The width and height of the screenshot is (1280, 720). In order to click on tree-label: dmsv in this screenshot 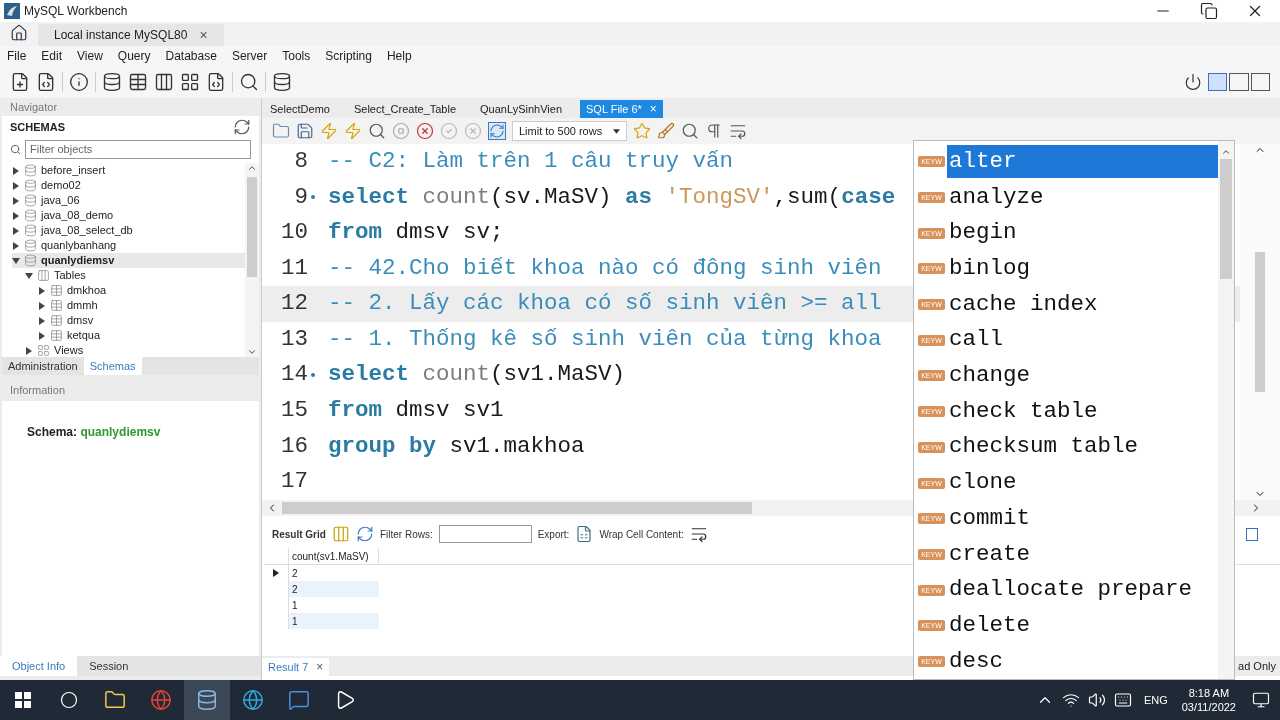, I will do `click(80, 321)`.